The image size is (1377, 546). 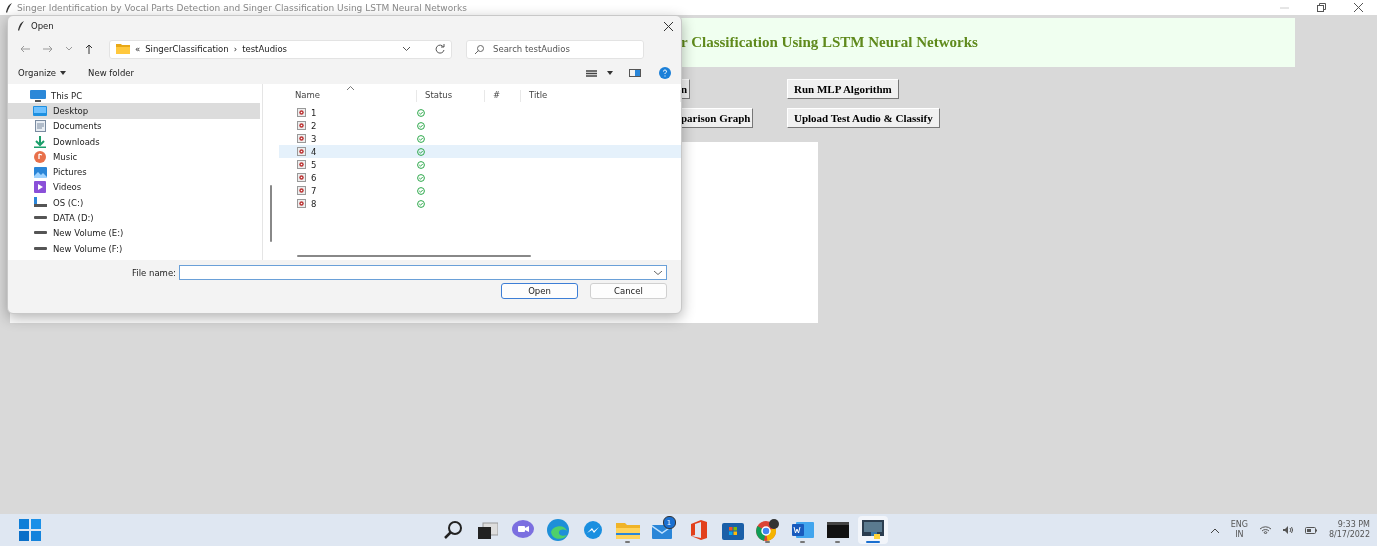 What do you see at coordinates (48, 49) in the screenshot?
I see `forward-arrow-icon` at bounding box center [48, 49].